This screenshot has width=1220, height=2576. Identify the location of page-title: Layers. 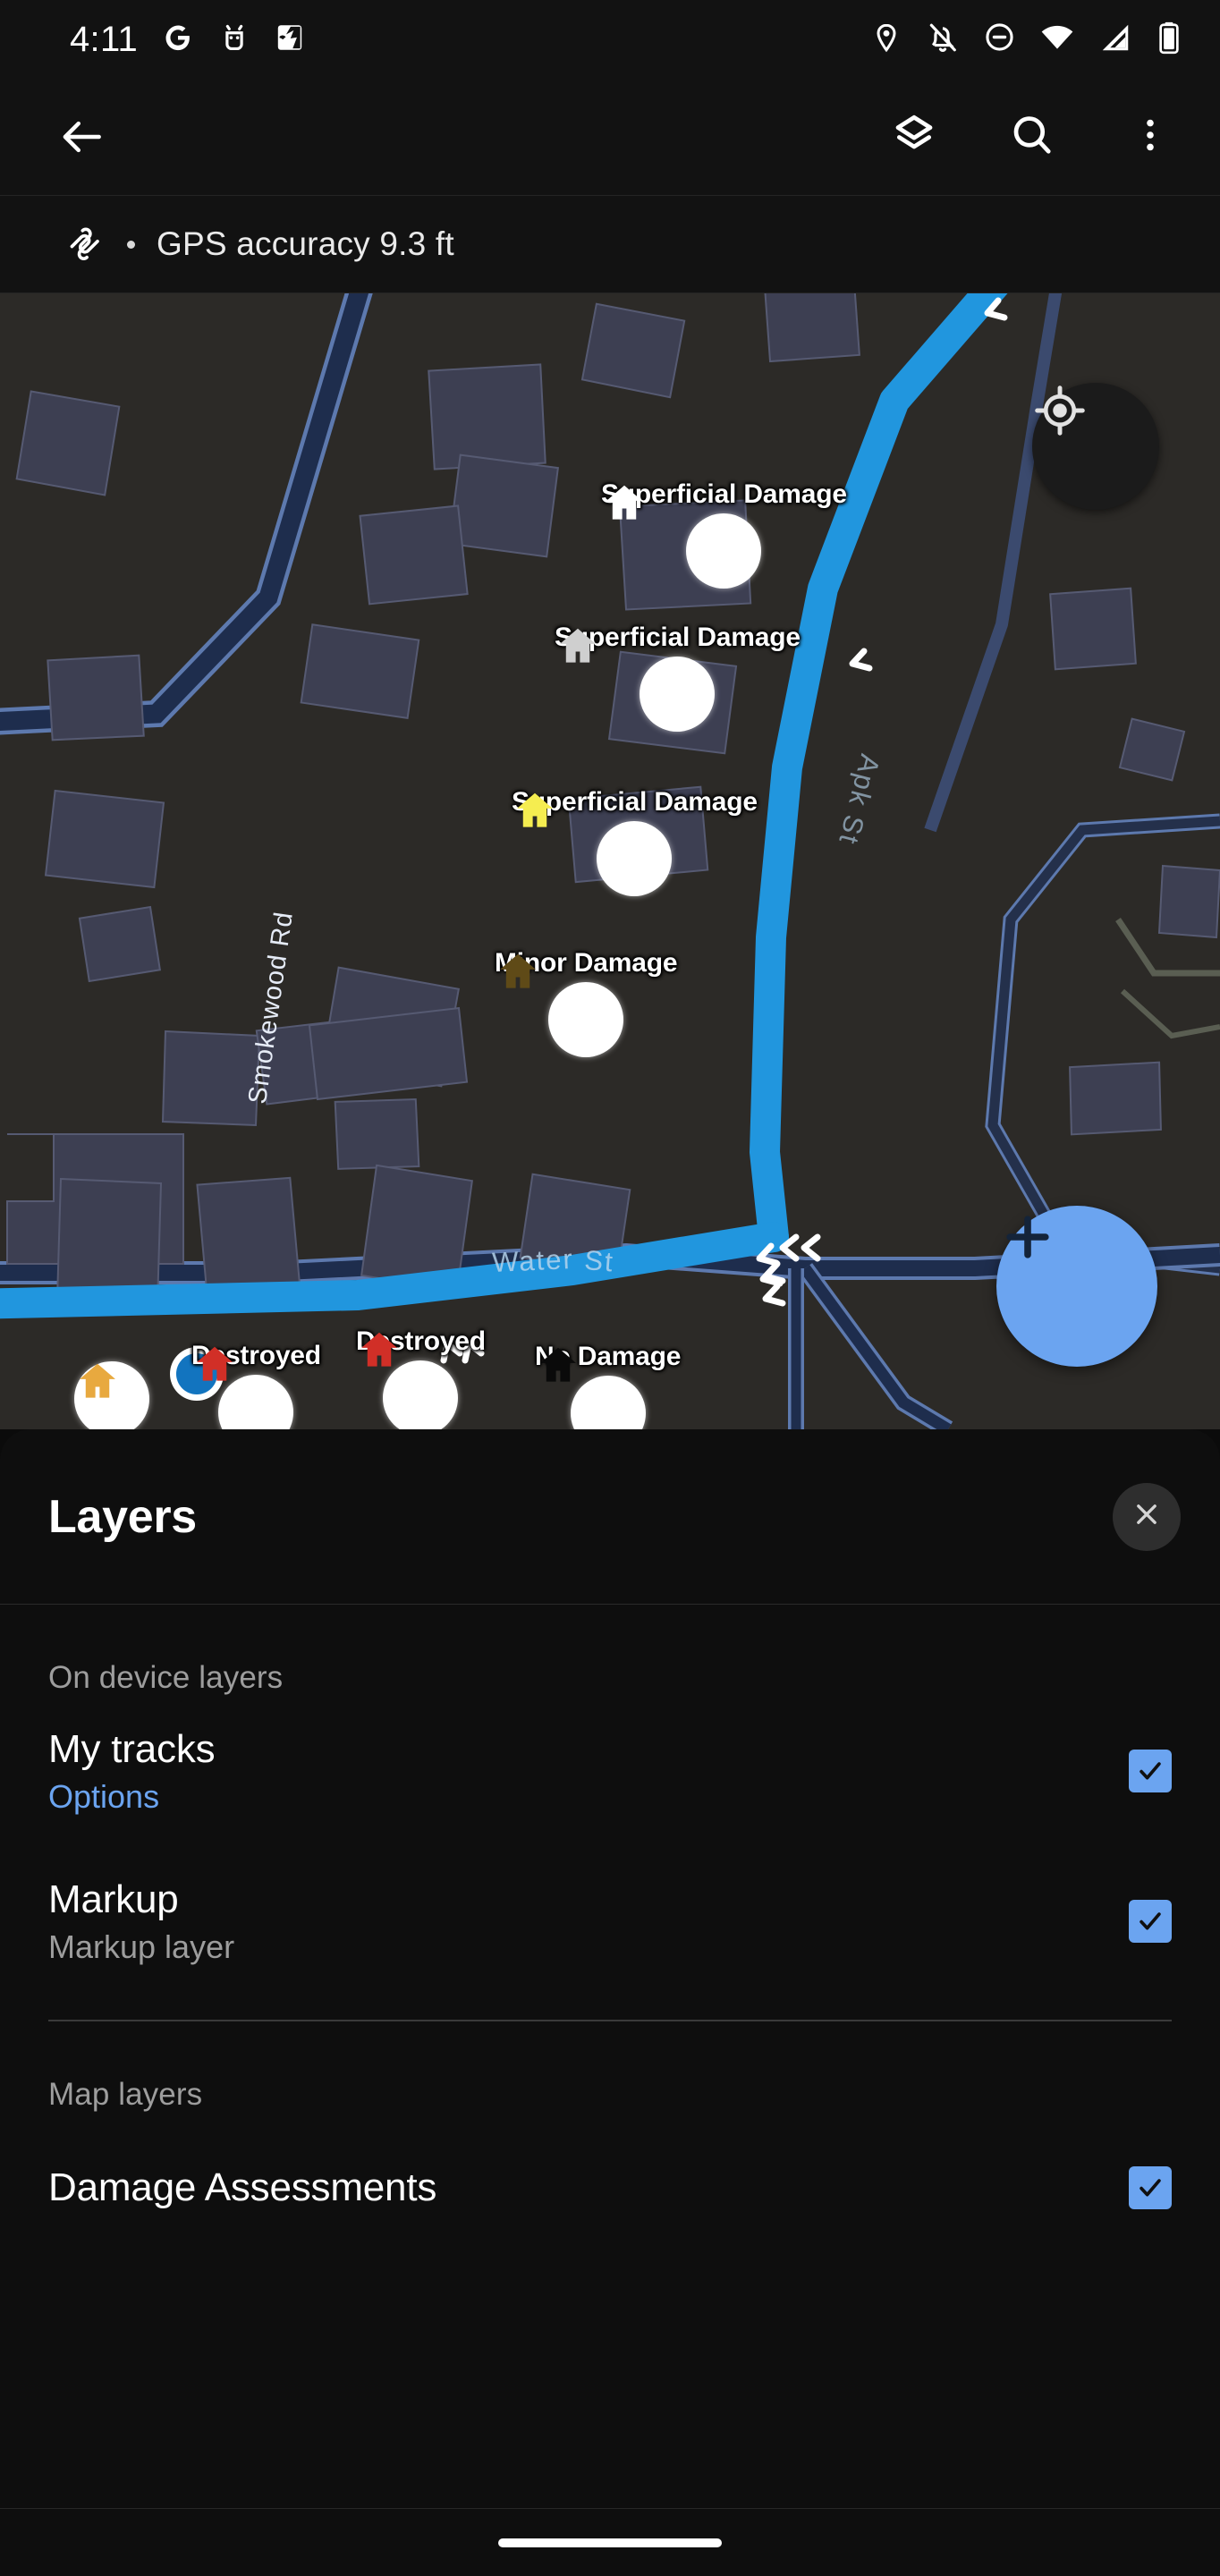
(122, 1516).